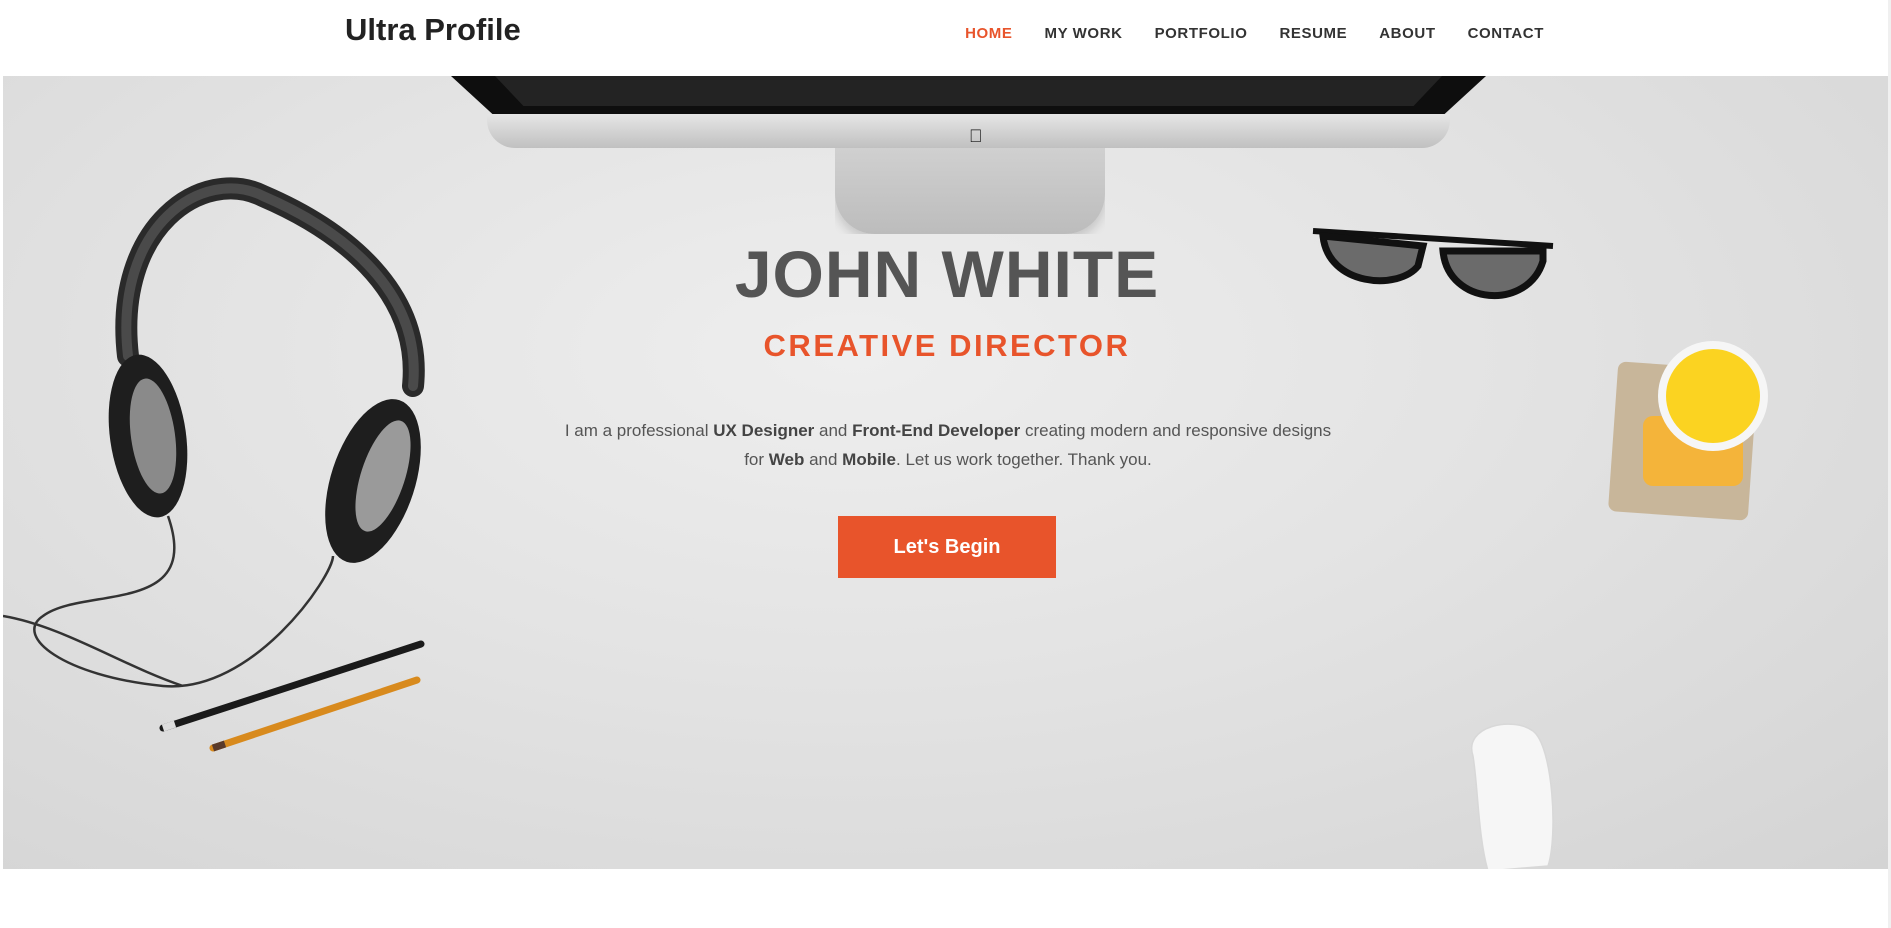 This screenshot has width=1891, height=928. What do you see at coordinates (823, 459) in the screenshot?
I see `desc-text-4: and` at bounding box center [823, 459].